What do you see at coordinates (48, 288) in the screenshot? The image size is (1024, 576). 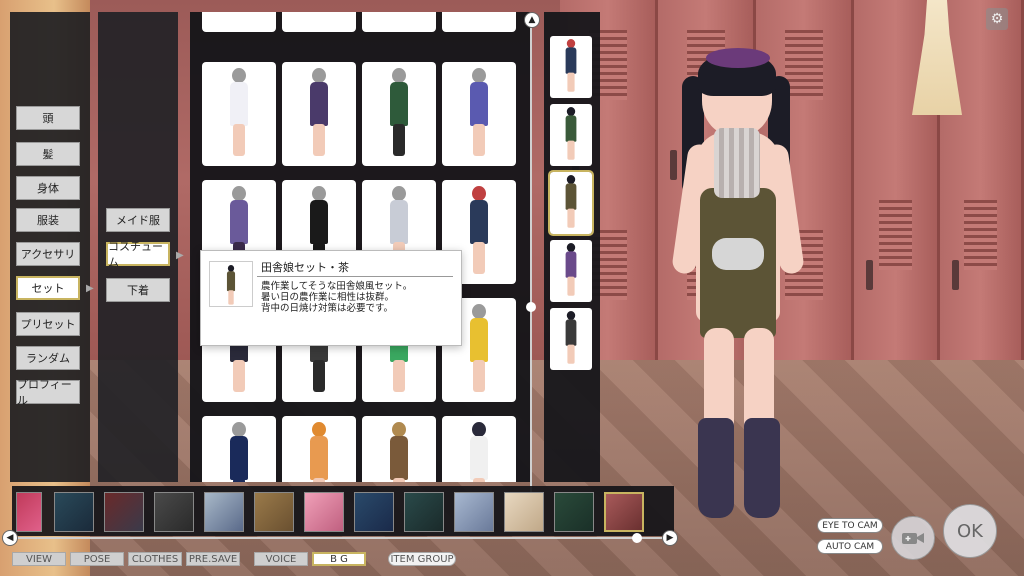 I see `menu-set-button: セット` at bounding box center [48, 288].